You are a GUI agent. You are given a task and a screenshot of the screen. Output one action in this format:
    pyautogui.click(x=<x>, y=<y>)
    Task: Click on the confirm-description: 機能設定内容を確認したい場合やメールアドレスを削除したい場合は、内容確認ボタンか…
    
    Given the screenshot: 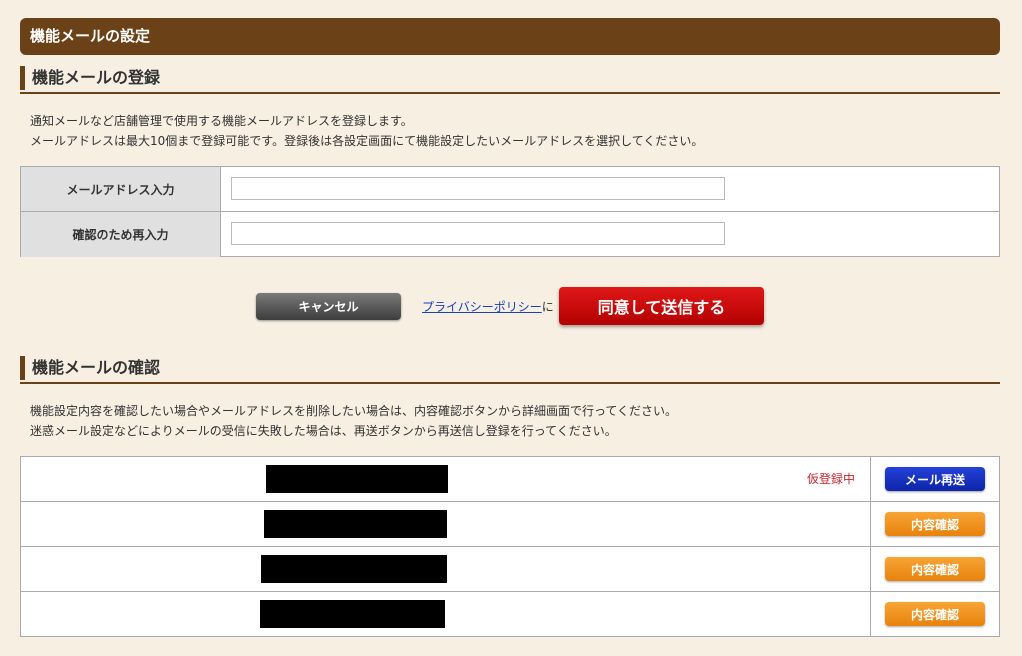 What is the action you would take?
    pyautogui.click(x=353, y=421)
    